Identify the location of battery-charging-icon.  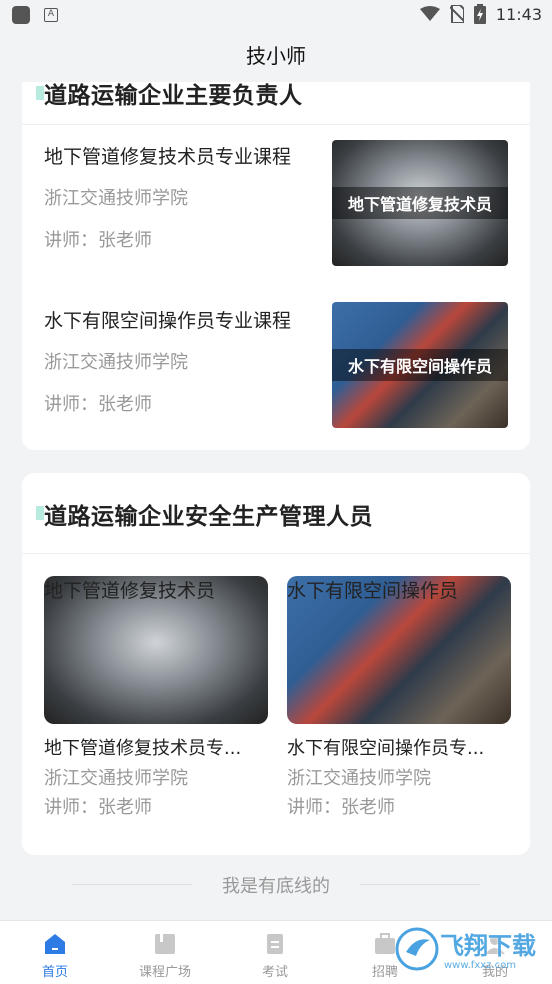
(479, 14).